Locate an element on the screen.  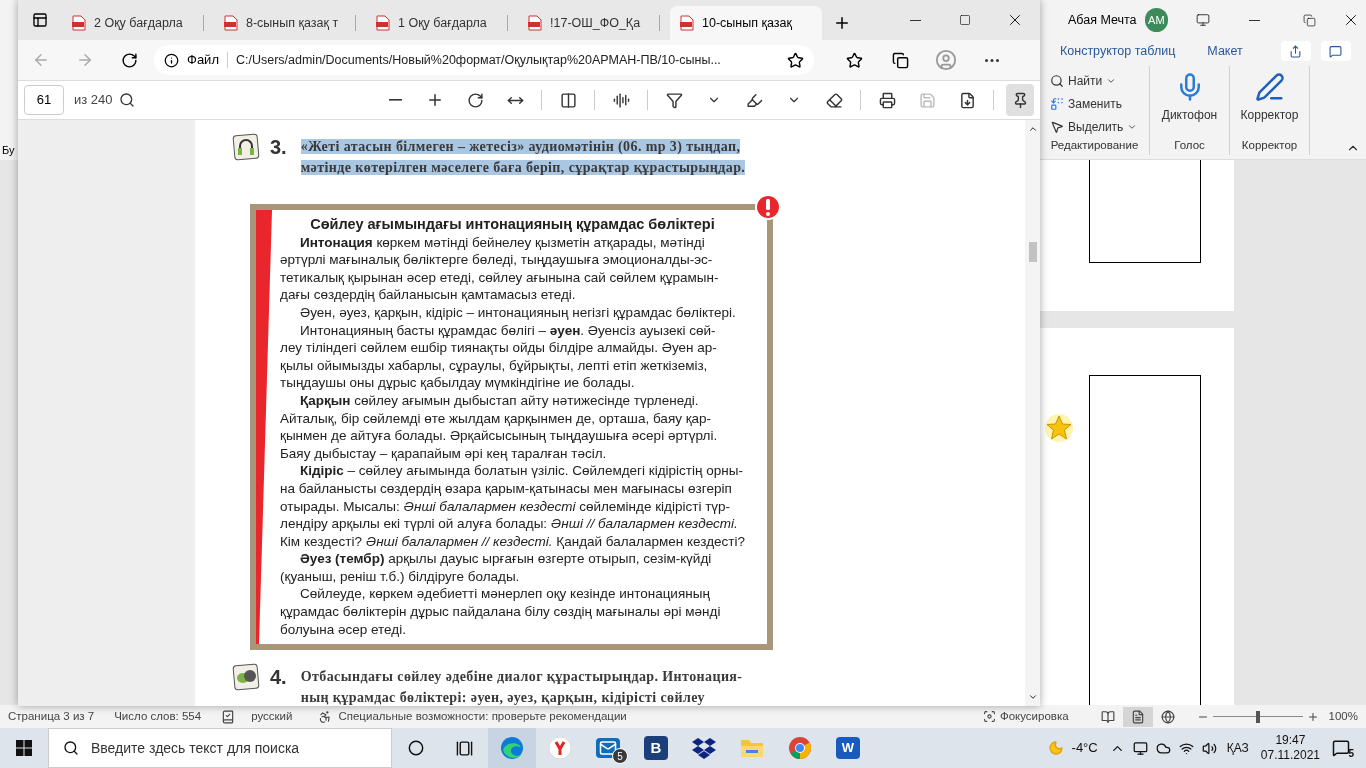
yandex-browser-icon is located at coordinates (560, 748).